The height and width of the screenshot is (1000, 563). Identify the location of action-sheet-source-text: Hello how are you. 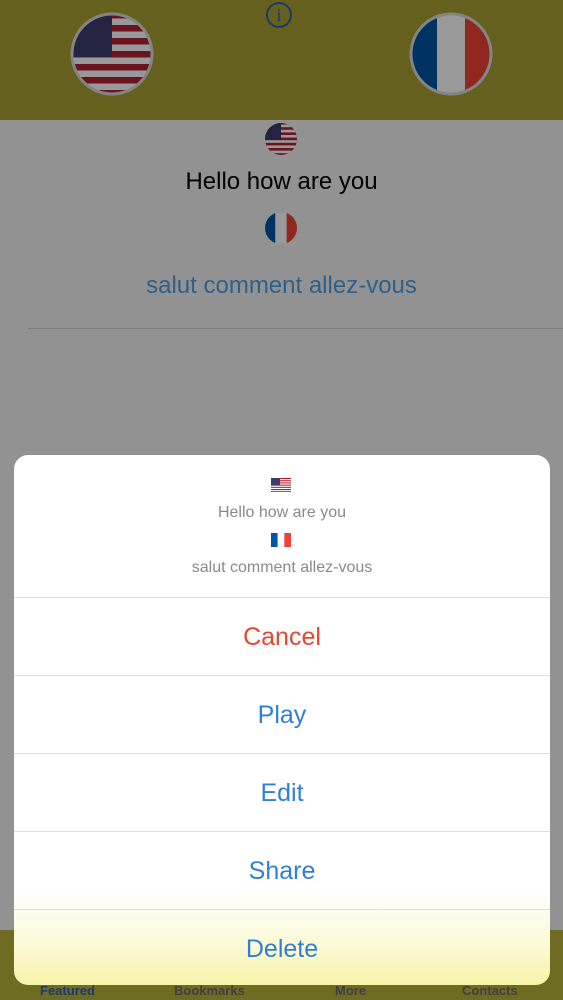
(282, 512).